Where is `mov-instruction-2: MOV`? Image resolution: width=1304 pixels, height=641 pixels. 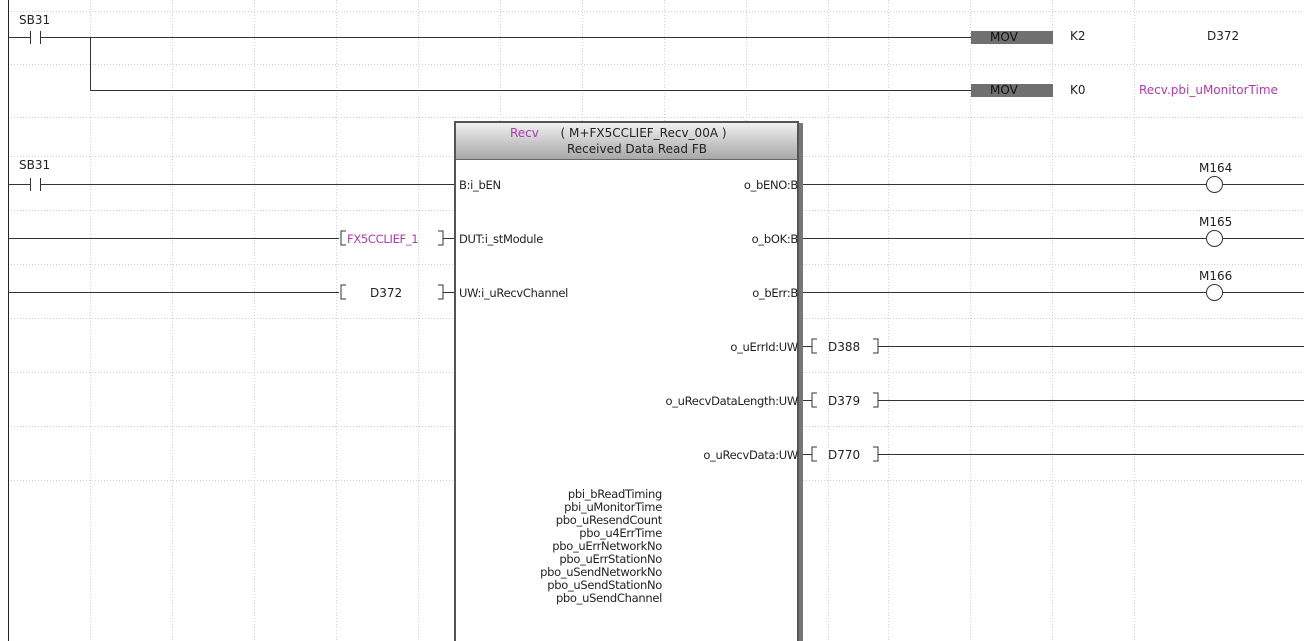 mov-instruction-2: MOV is located at coordinates (1012, 90).